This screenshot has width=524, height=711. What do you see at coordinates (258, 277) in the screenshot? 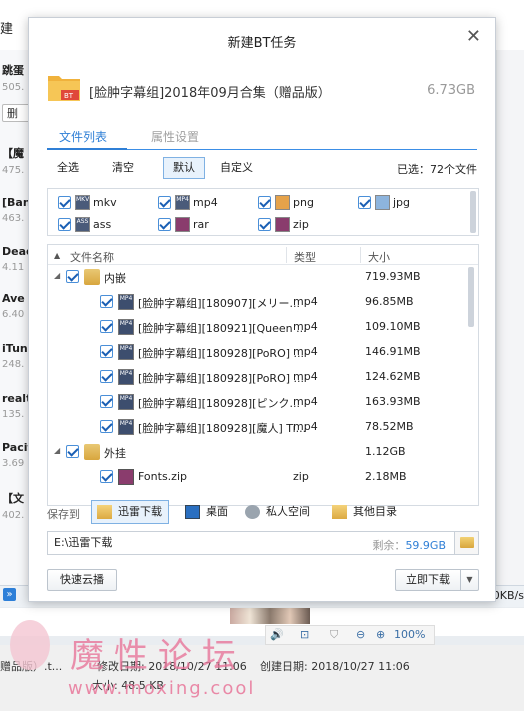
I see `tree-folder-row: ◢ 内嵌 719.93MB` at bounding box center [258, 277].